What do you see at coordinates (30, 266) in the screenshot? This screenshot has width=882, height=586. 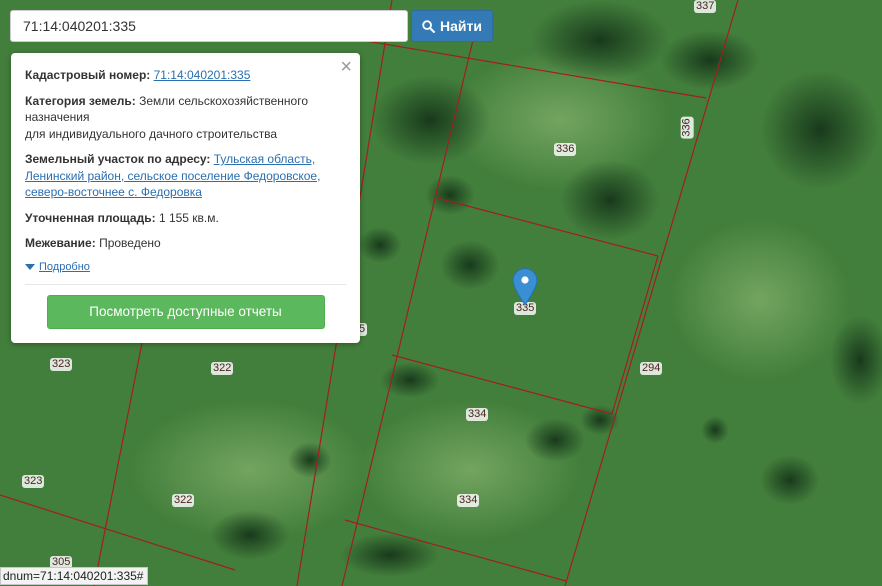 I see `caret-down-icon` at bounding box center [30, 266].